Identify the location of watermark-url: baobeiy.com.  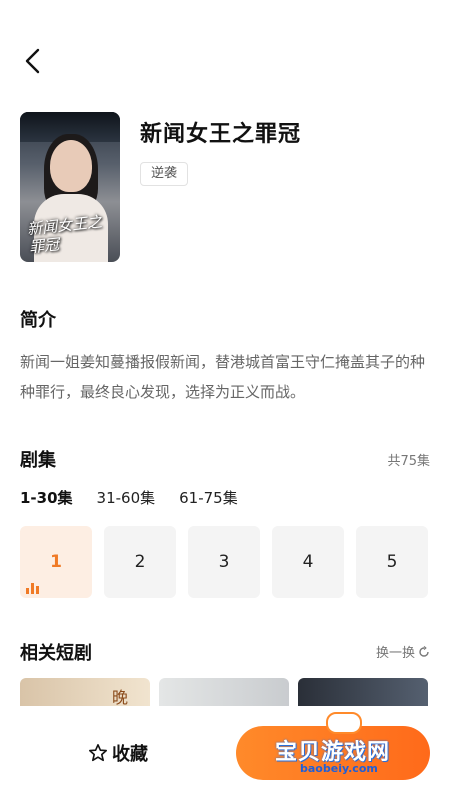
(339, 768).